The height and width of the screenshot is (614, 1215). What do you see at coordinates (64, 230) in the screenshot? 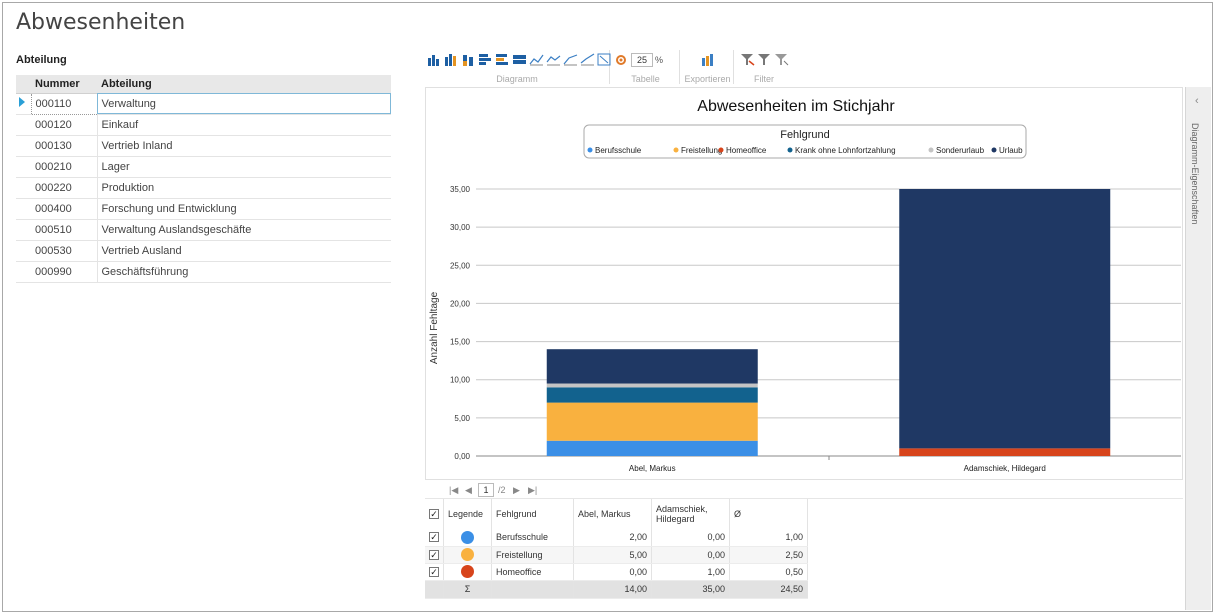
I see `cell-nummer: 000510` at bounding box center [64, 230].